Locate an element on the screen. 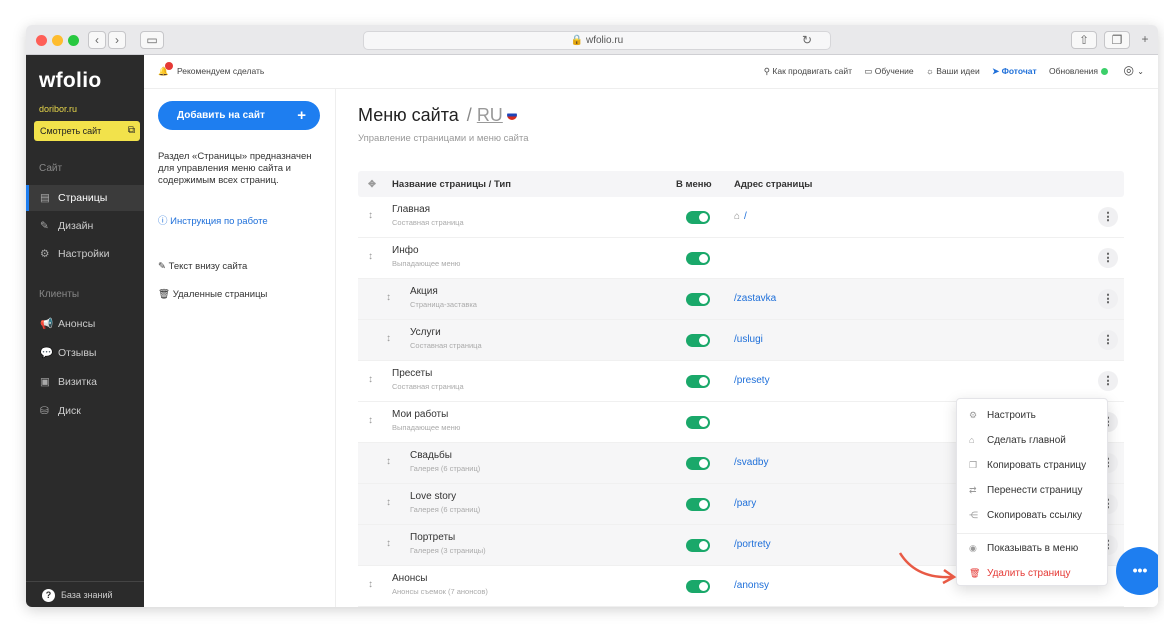 The image size is (1164, 635). page-address: /portrety is located at coordinates (752, 544).